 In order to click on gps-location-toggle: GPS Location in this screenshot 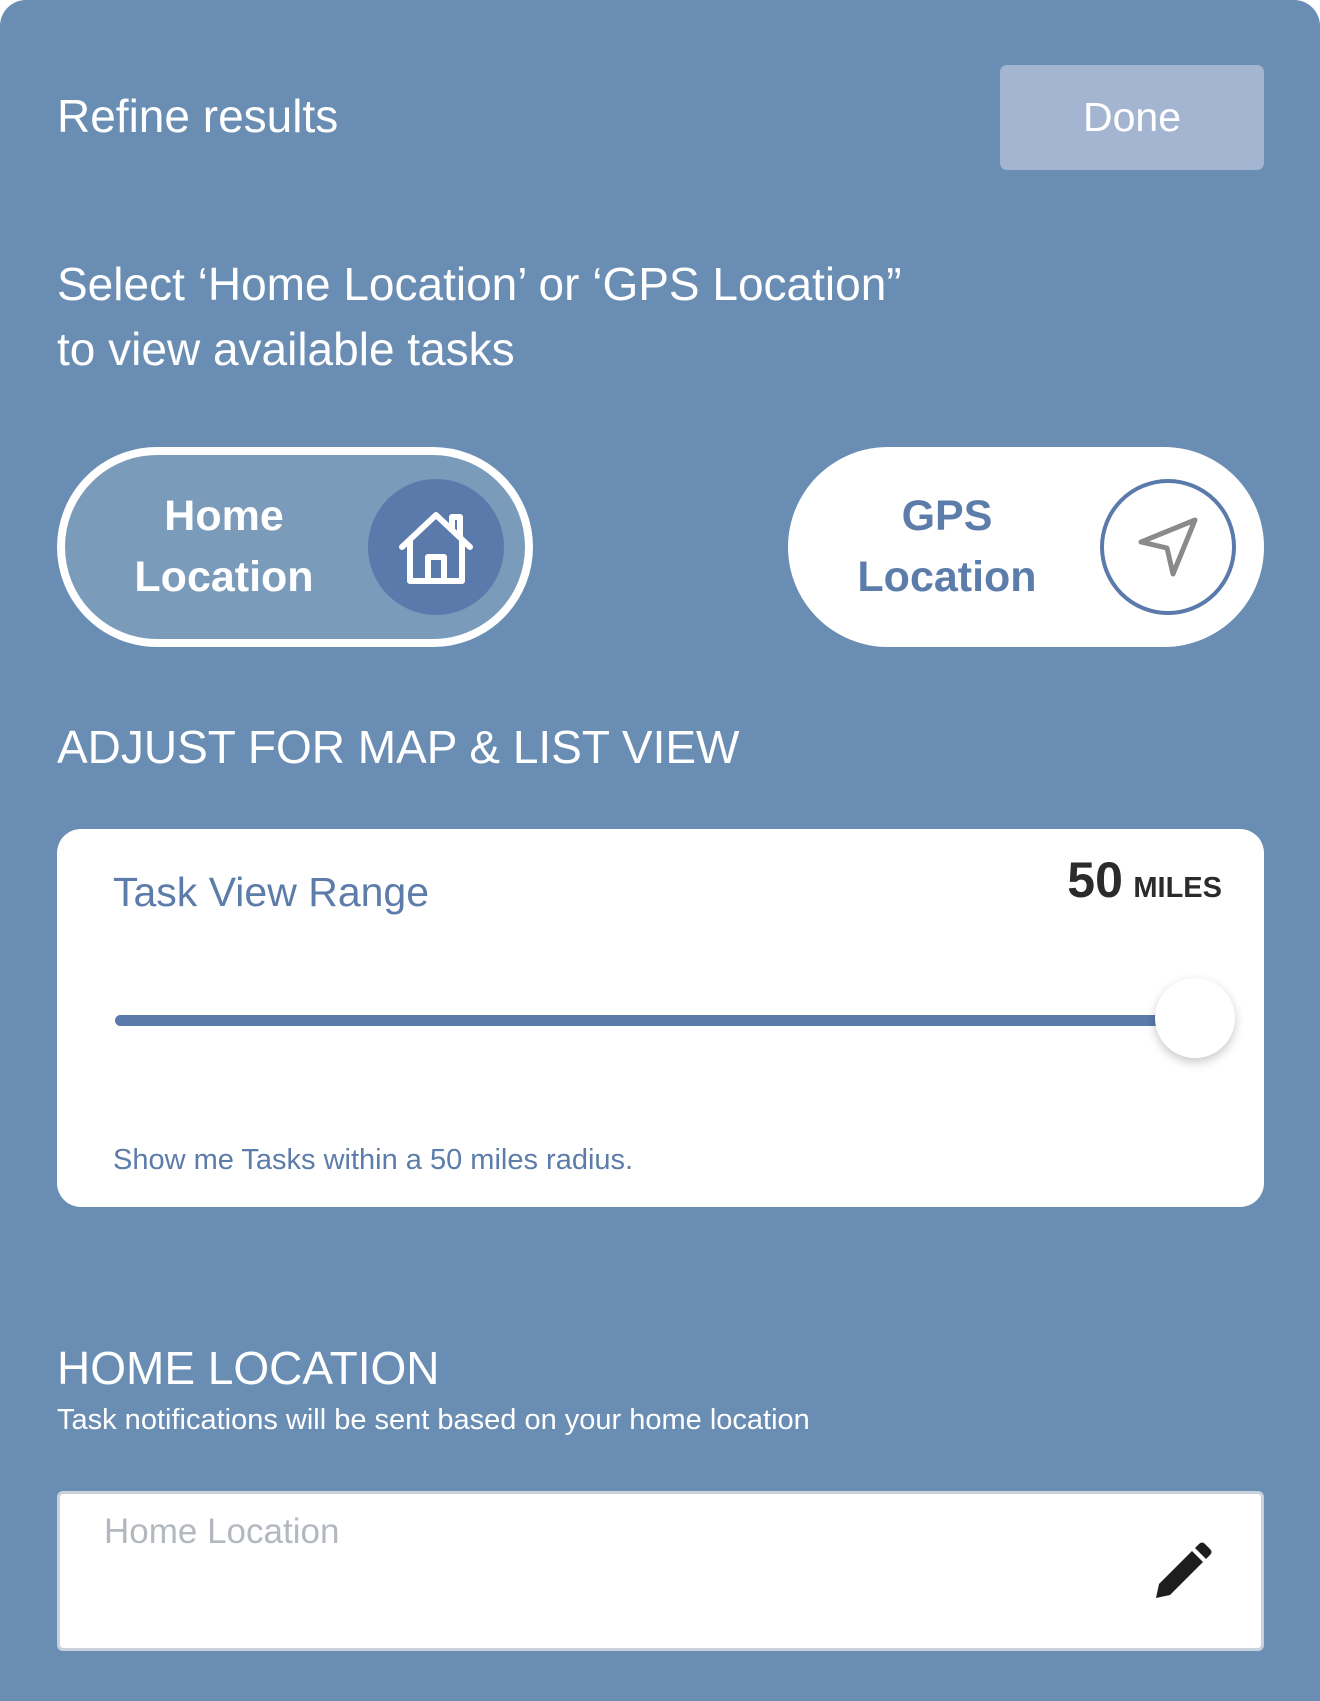, I will do `click(1026, 547)`.